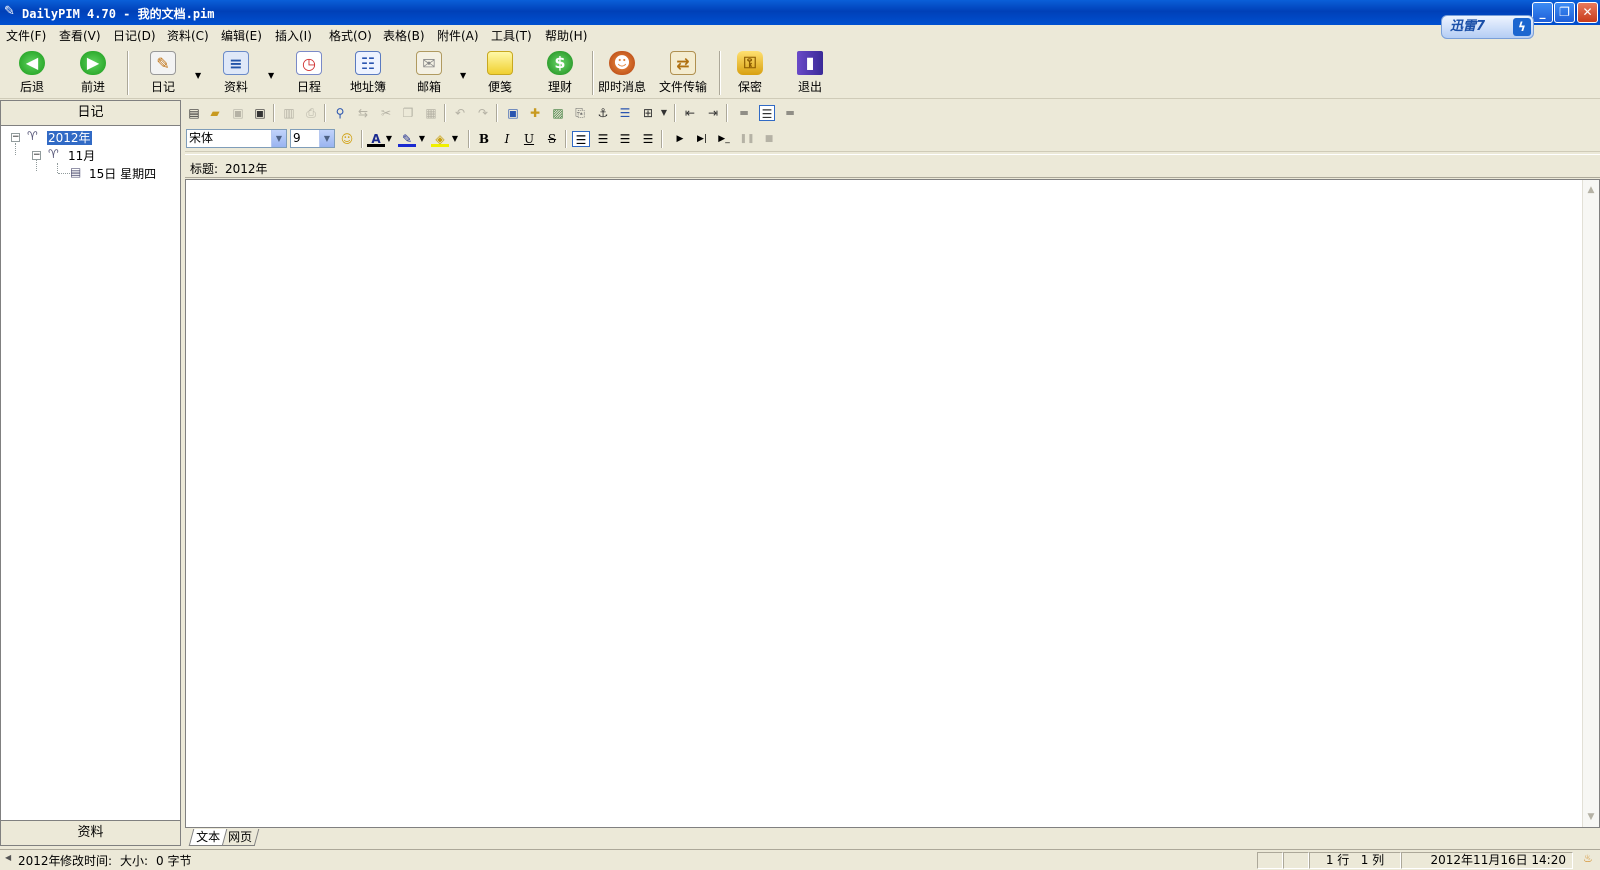 The image size is (1600, 870). I want to click on menu-attachment: 附件(A), so click(458, 35).